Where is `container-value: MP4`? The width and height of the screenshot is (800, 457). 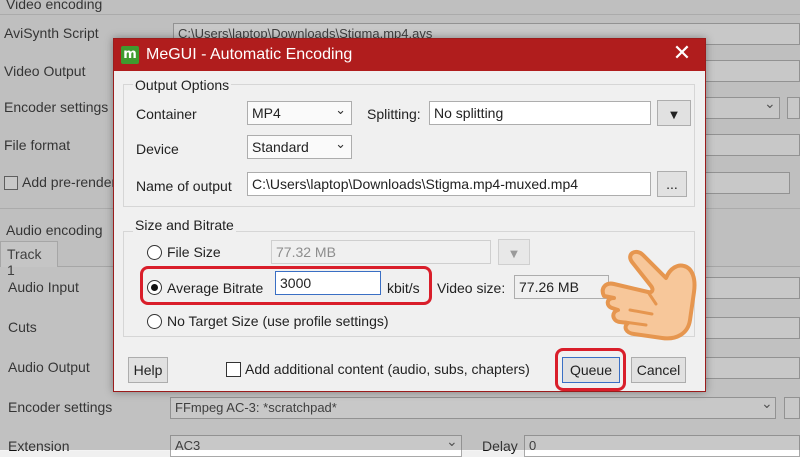
container-value: MP4 is located at coordinates (266, 113).